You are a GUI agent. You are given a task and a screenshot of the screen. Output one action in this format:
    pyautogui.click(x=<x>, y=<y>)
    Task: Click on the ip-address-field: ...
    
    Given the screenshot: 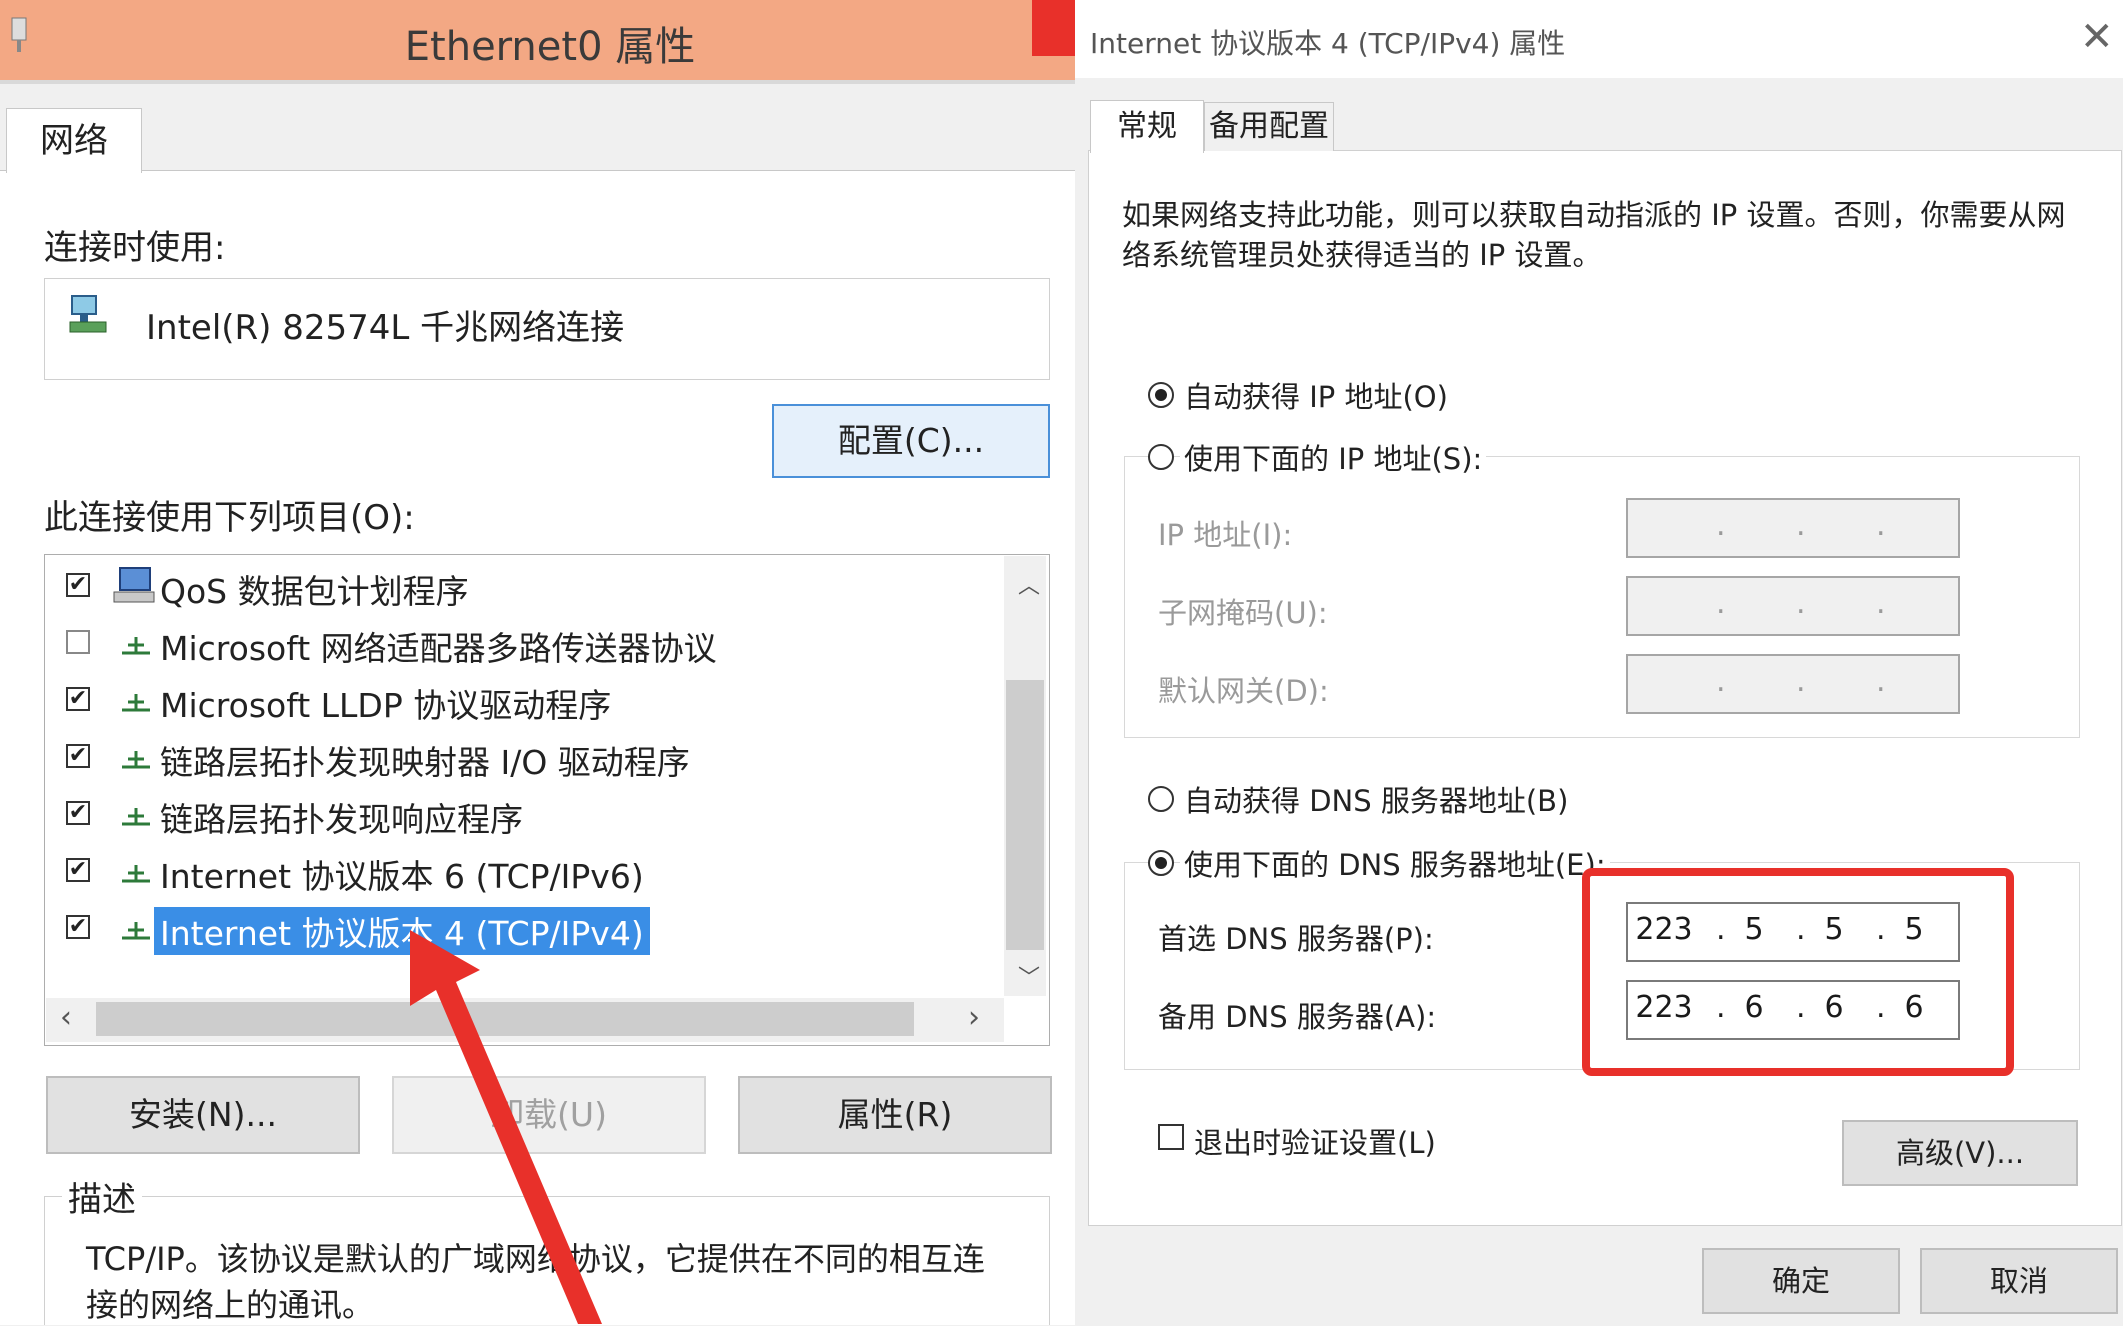 What is the action you would take?
    pyautogui.click(x=1793, y=528)
    